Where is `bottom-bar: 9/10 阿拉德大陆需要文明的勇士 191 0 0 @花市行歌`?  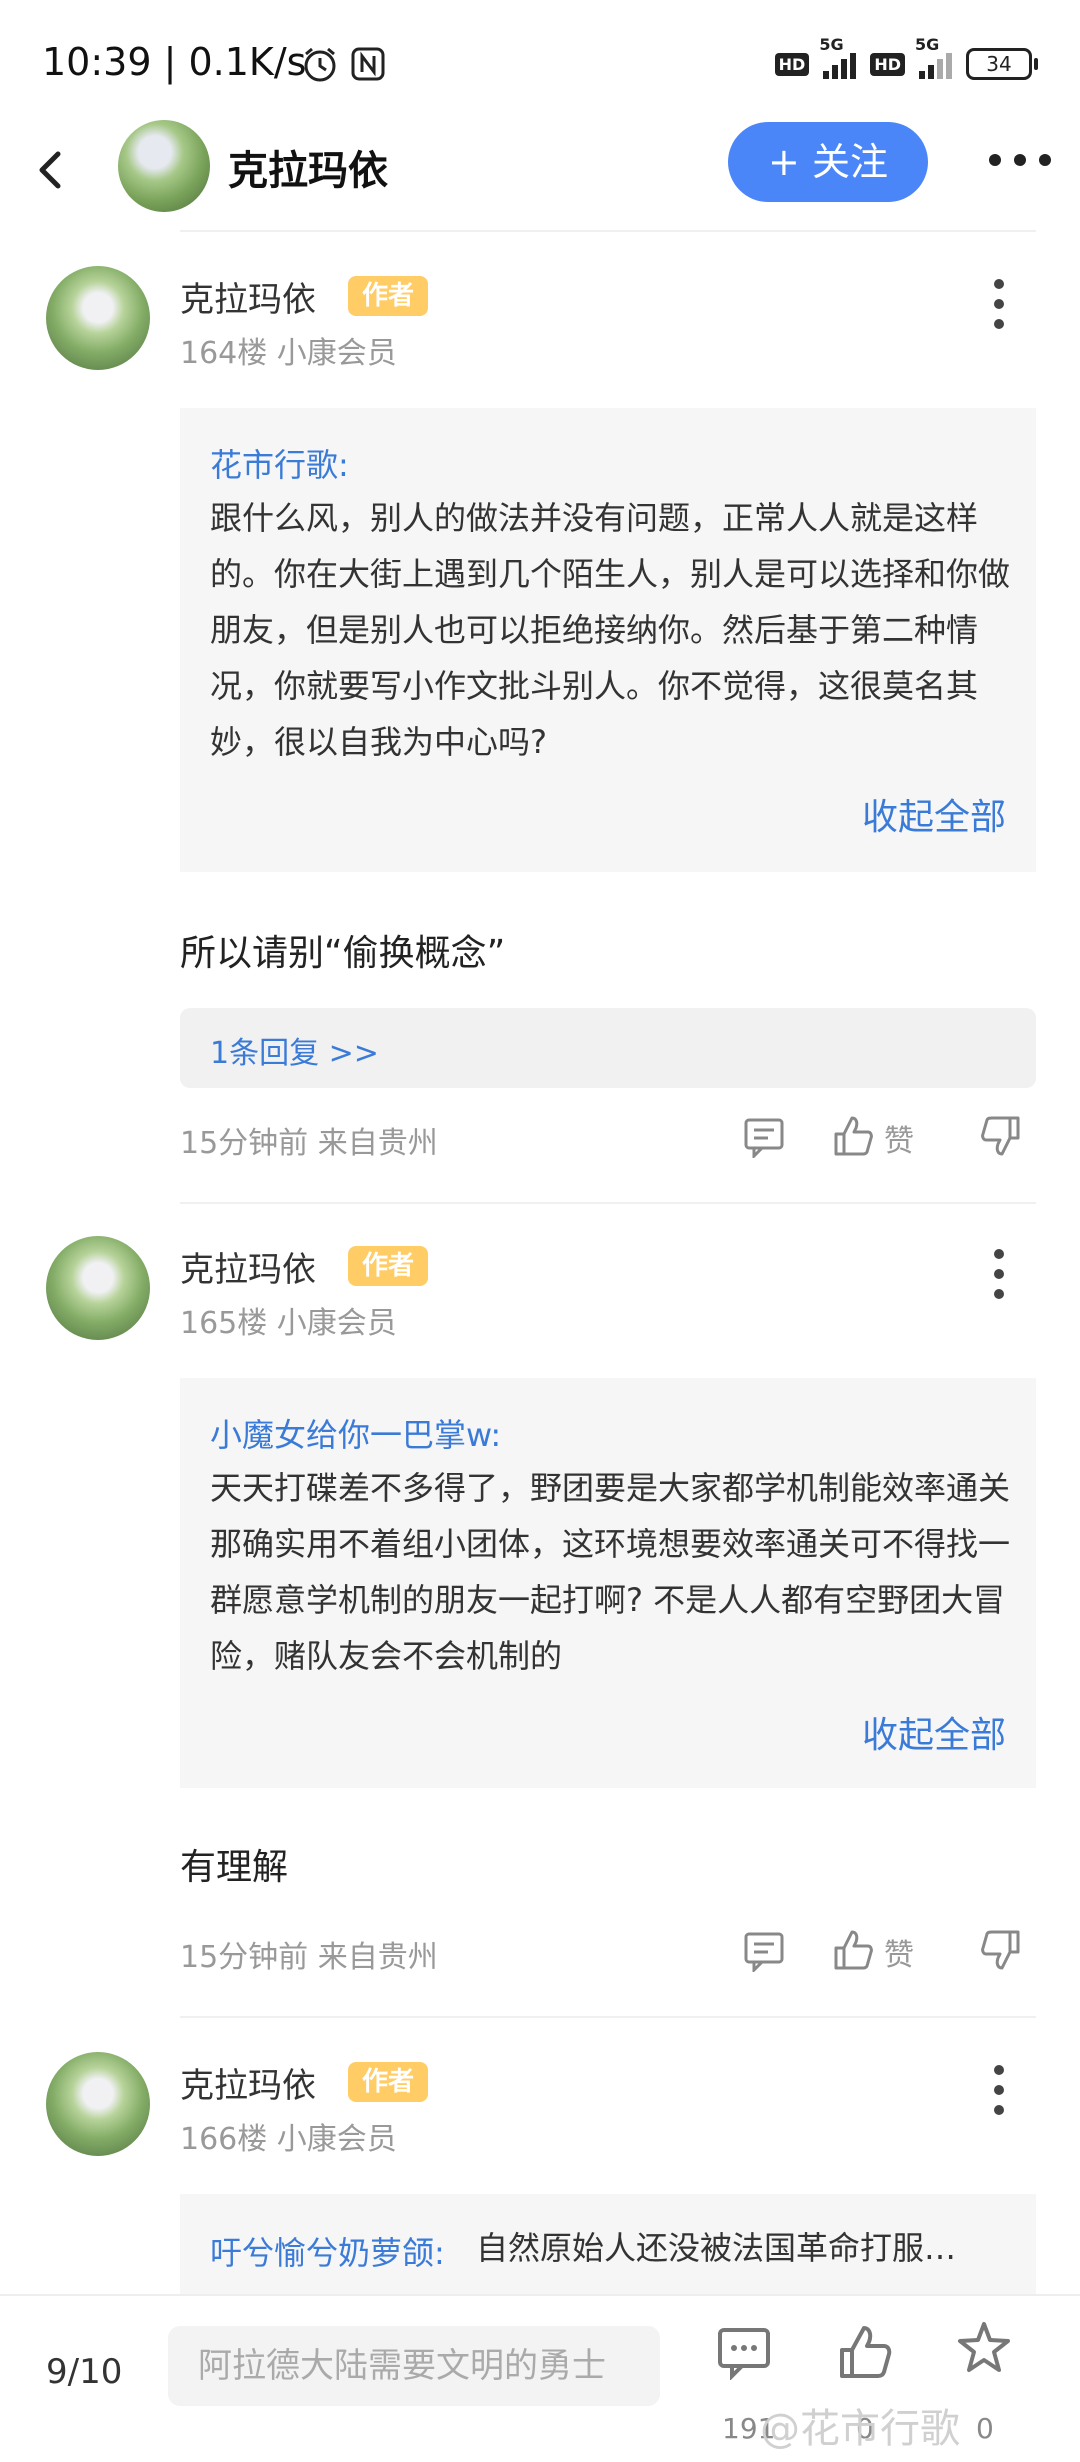 bottom-bar: 9/10 阿拉德大陆需要文明的勇士 191 0 0 @花市行歌 is located at coordinates (540, 2378).